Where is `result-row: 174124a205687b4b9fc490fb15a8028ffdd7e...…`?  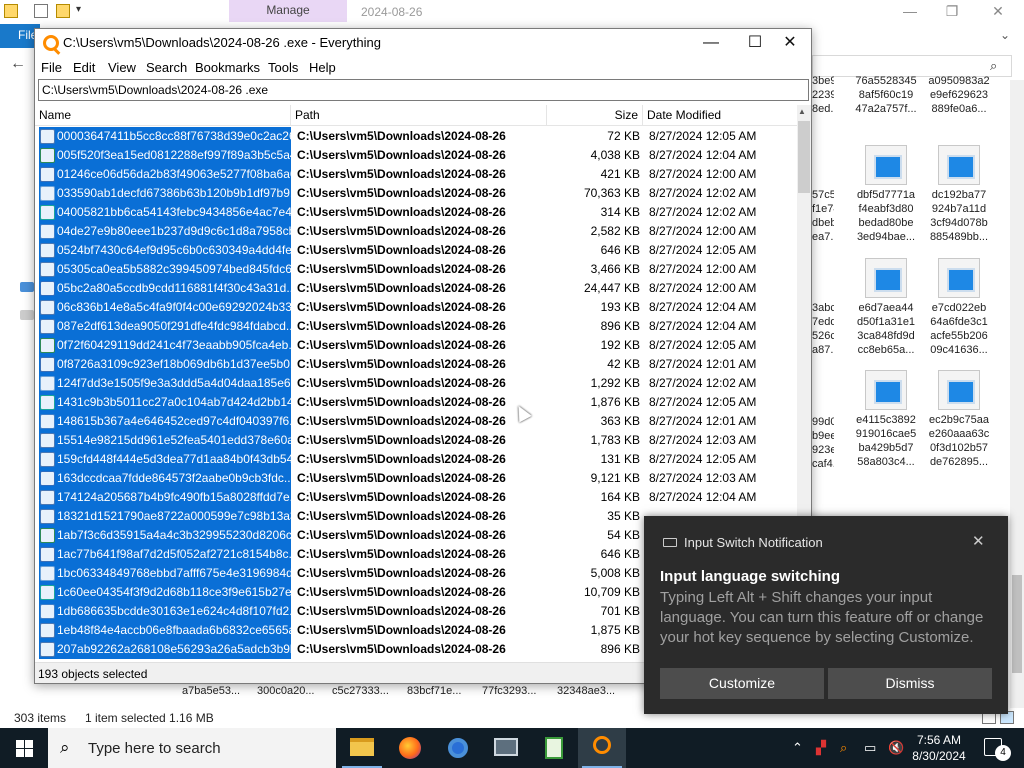
result-row: 174124a205687b4b9fc490fb15a8028ffdd7e...… is located at coordinates (416, 497).